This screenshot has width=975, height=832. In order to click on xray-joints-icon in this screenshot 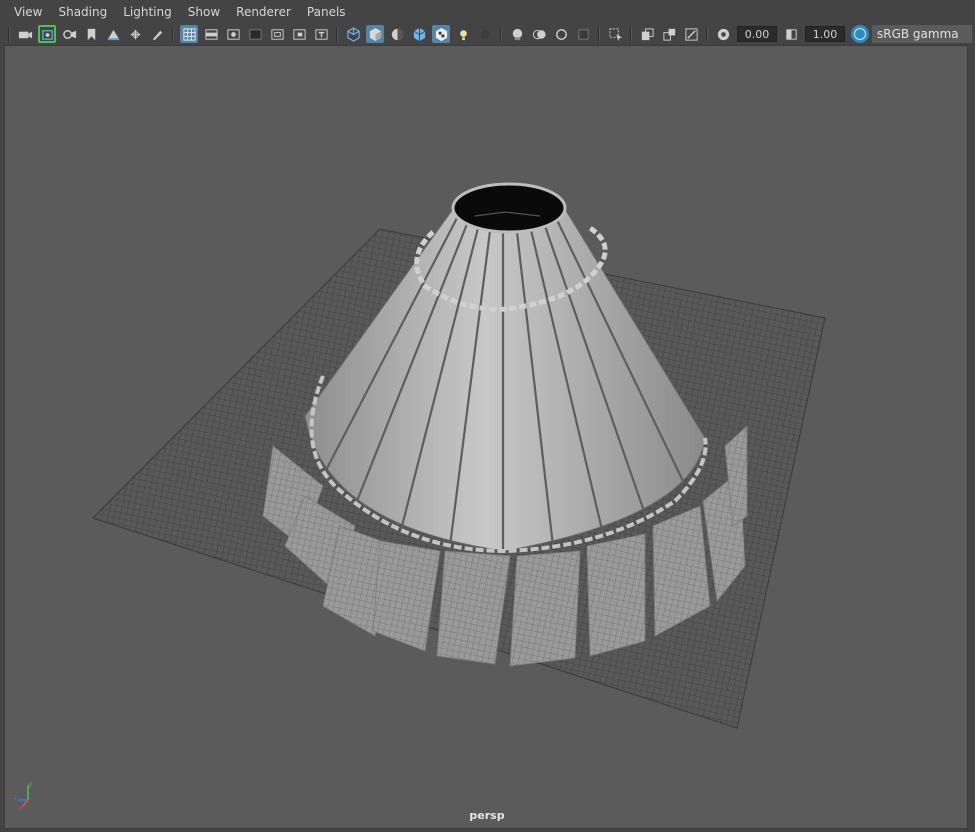, I will do `click(669, 34)`.